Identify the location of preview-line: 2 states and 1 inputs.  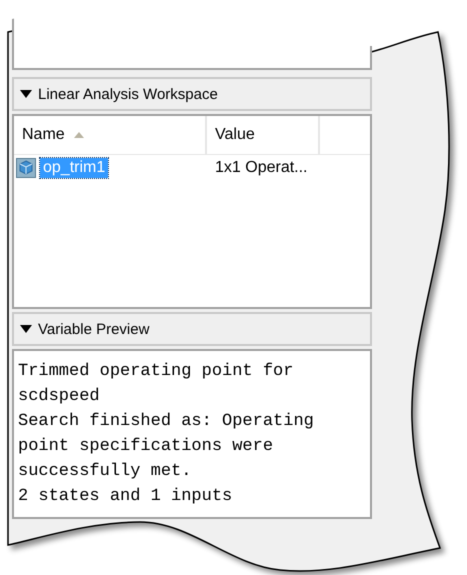
(126, 497).